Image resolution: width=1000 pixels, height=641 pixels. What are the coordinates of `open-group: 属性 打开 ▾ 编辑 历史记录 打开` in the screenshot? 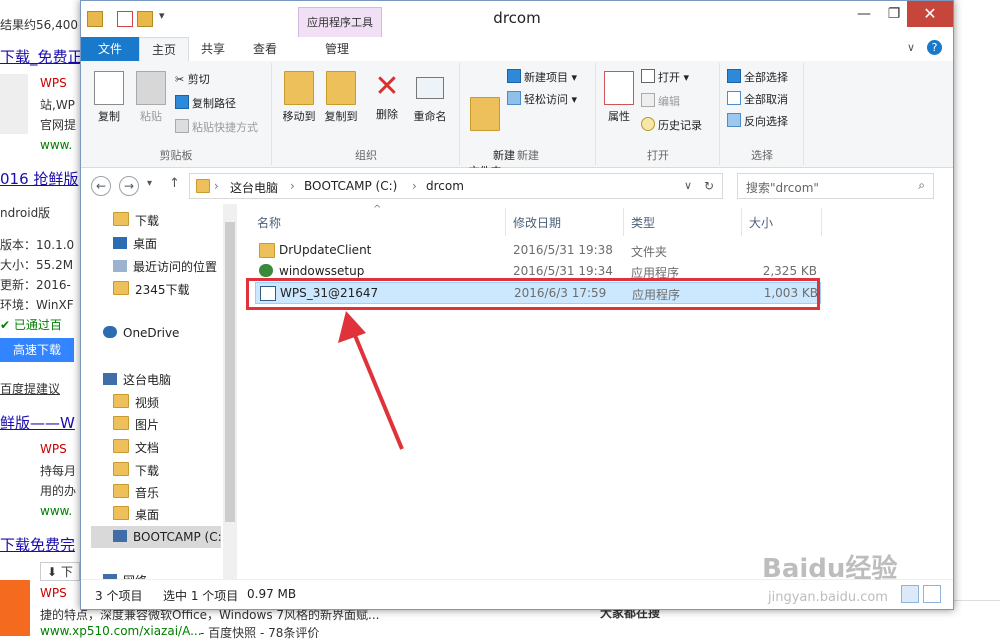 It's located at (658, 114).